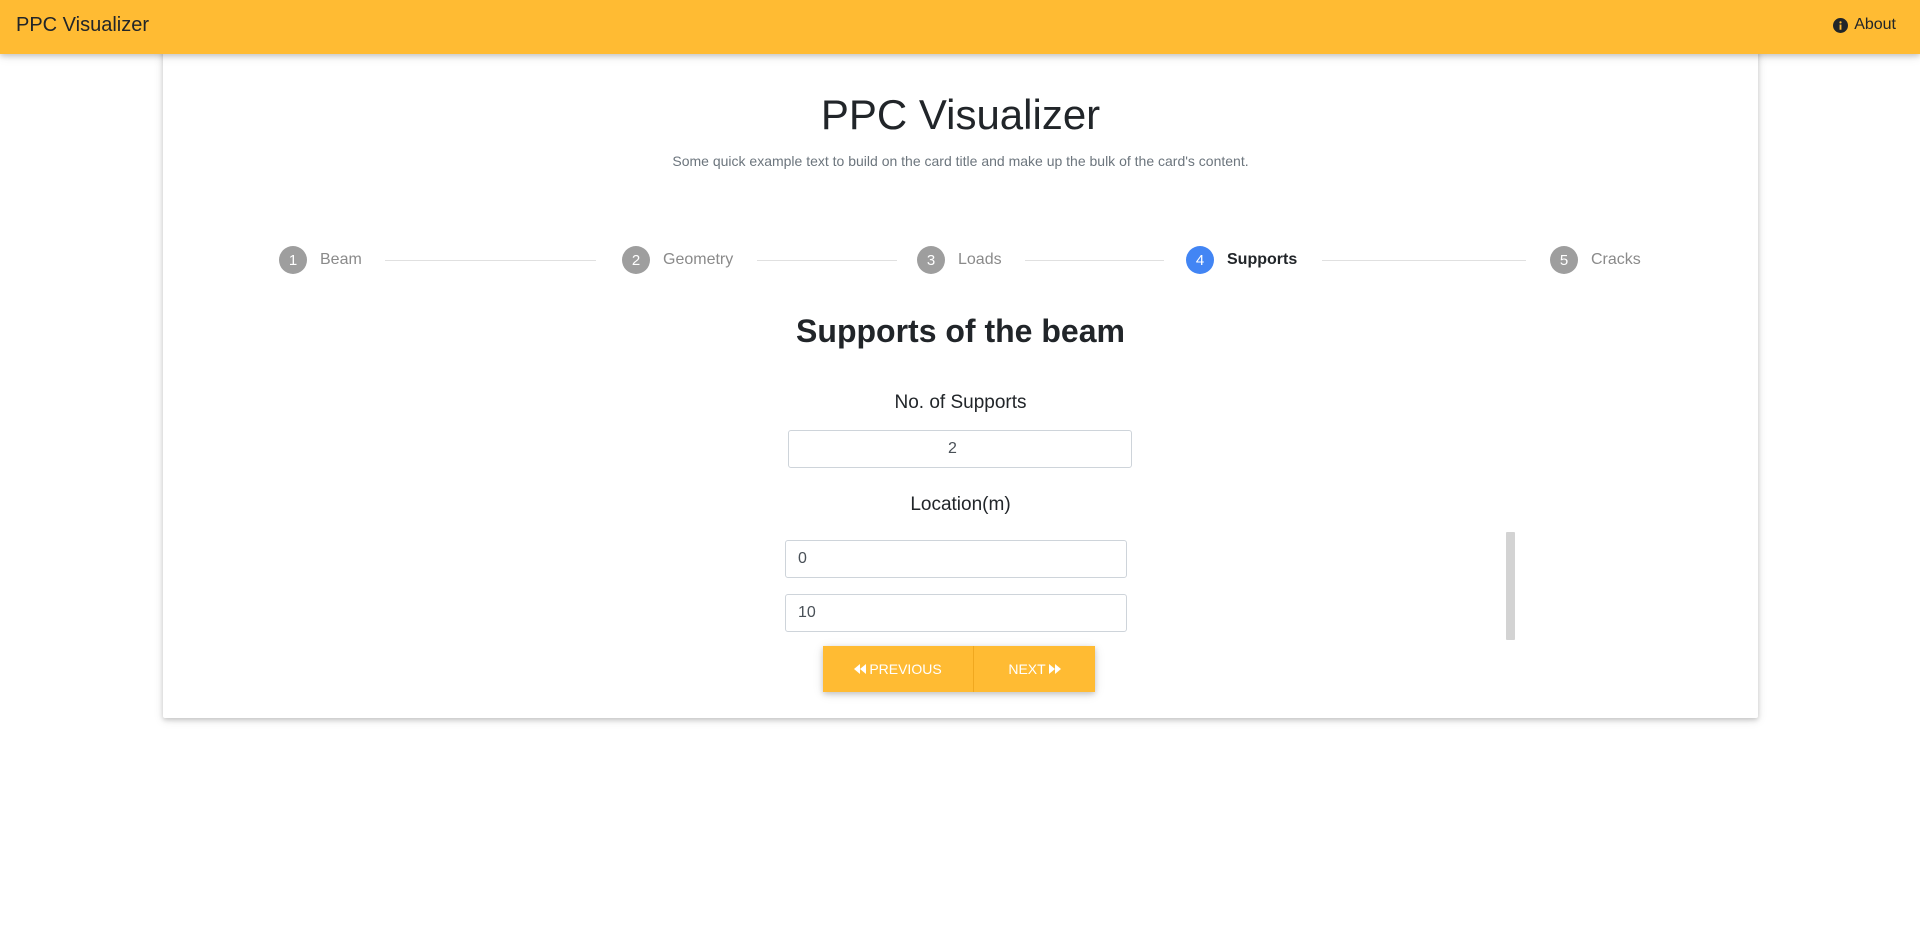 This screenshot has height=940, width=1920. What do you see at coordinates (1875, 24) in the screenshot?
I see `about-label: About` at bounding box center [1875, 24].